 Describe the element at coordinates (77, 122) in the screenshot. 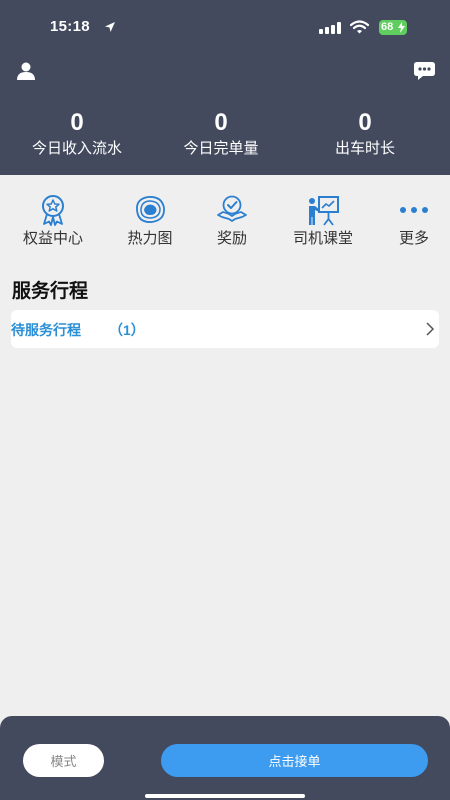

I see `stat-income-value: 0` at that location.